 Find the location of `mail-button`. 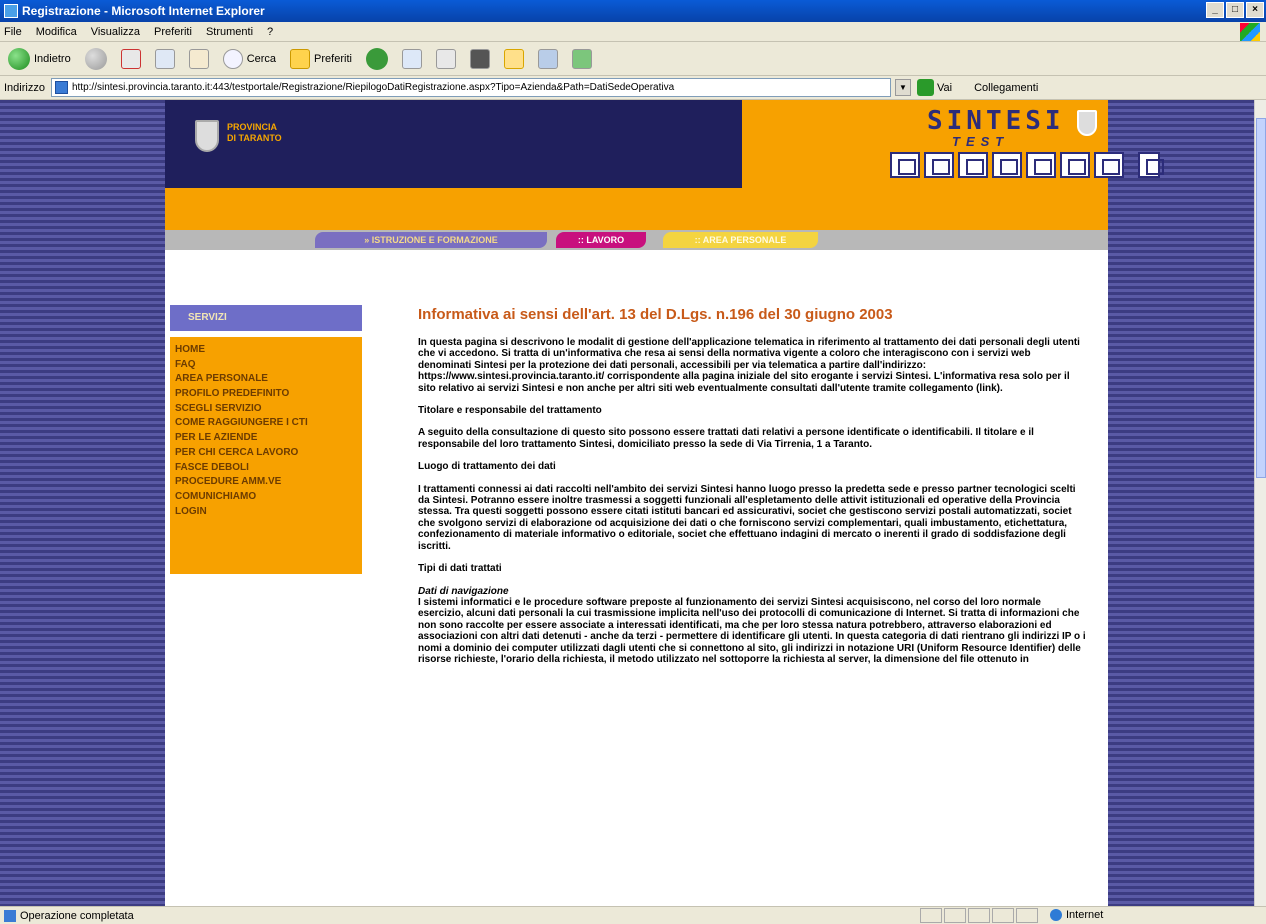

mail-button is located at coordinates (412, 59).